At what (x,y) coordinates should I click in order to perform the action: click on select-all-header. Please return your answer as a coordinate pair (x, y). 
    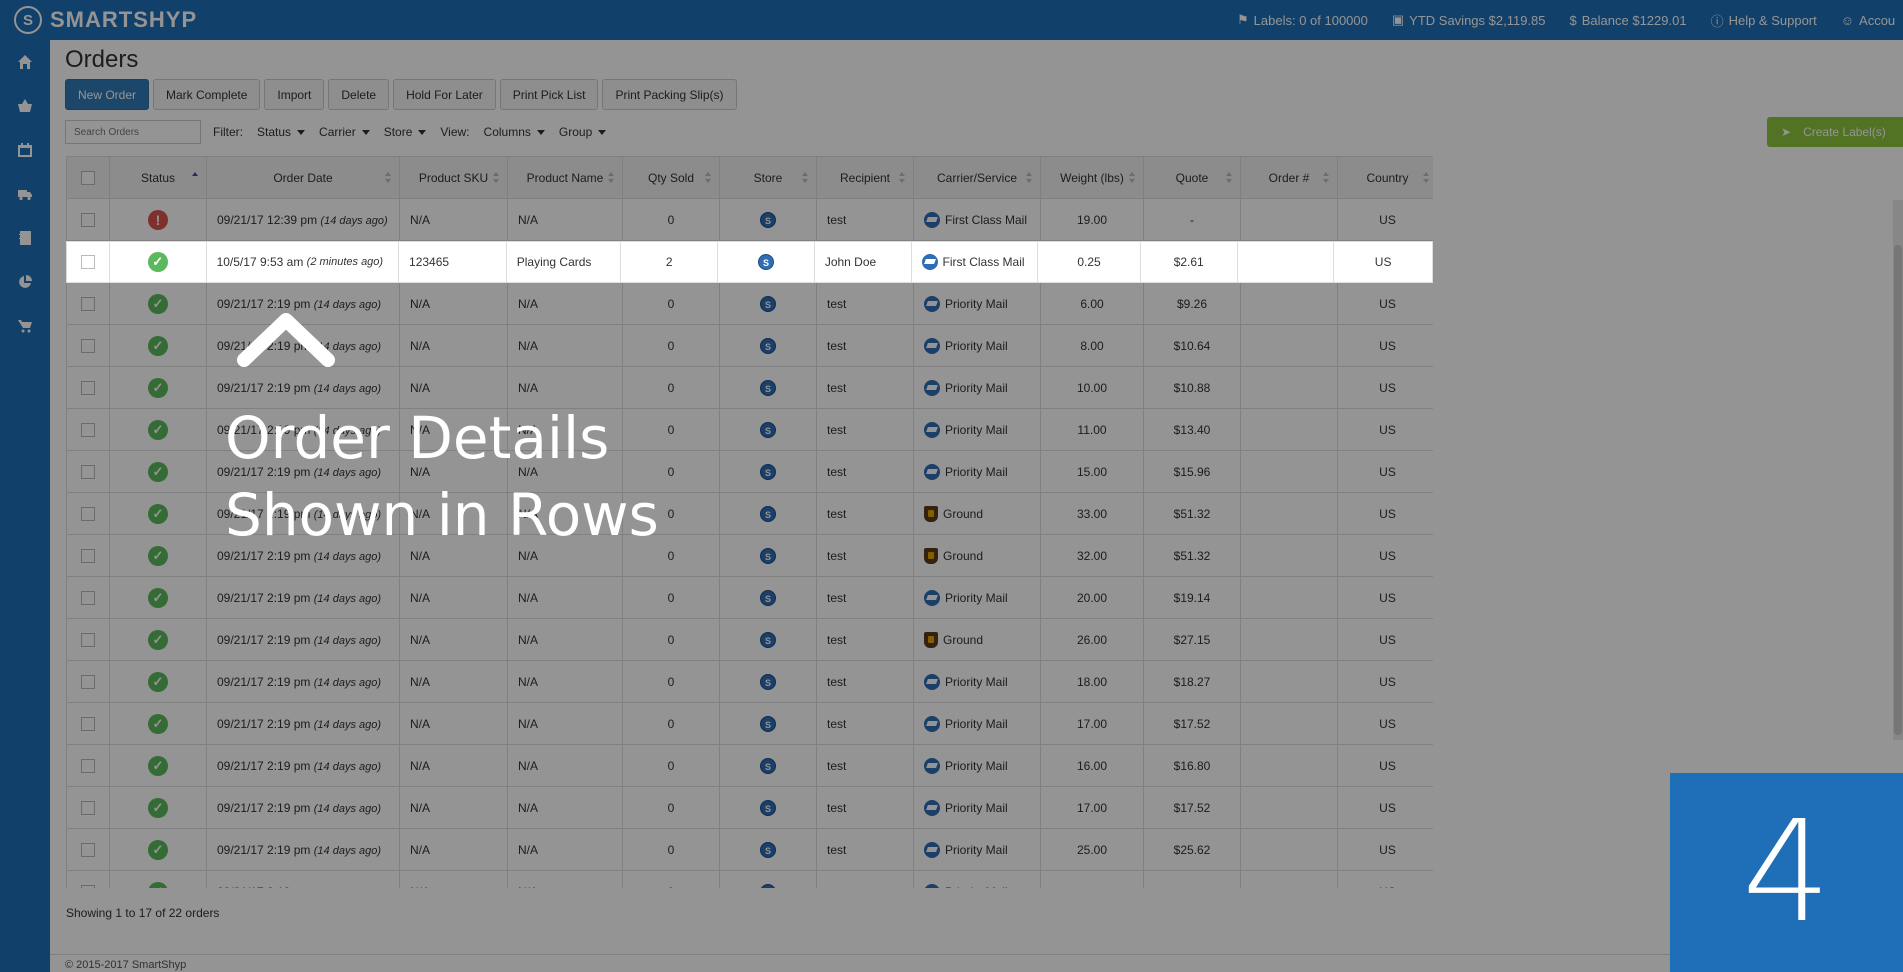
    Looking at the image, I should click on (88, 177).